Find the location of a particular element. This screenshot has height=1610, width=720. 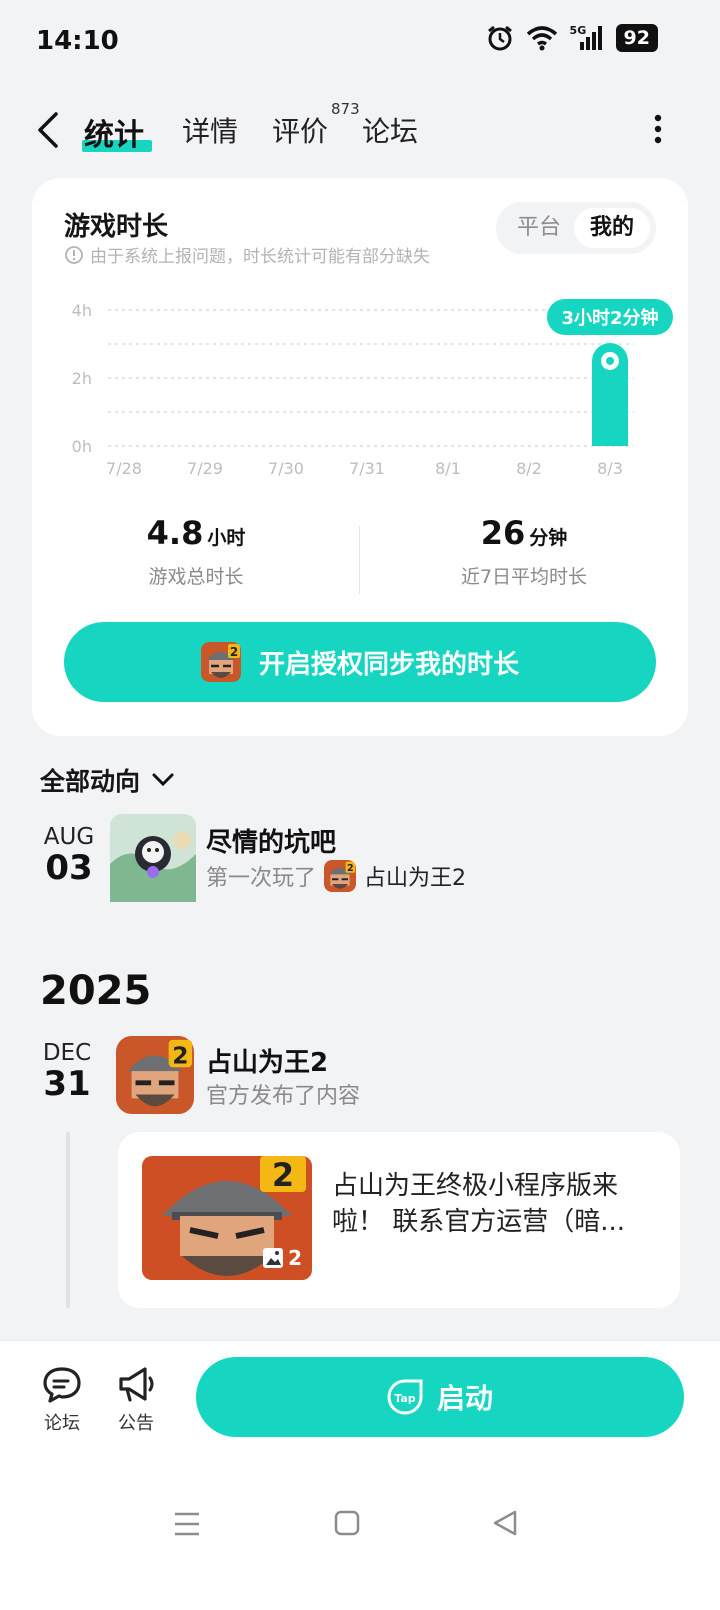

x-tick-label: 7/28 is located at coordinates (124, 468).